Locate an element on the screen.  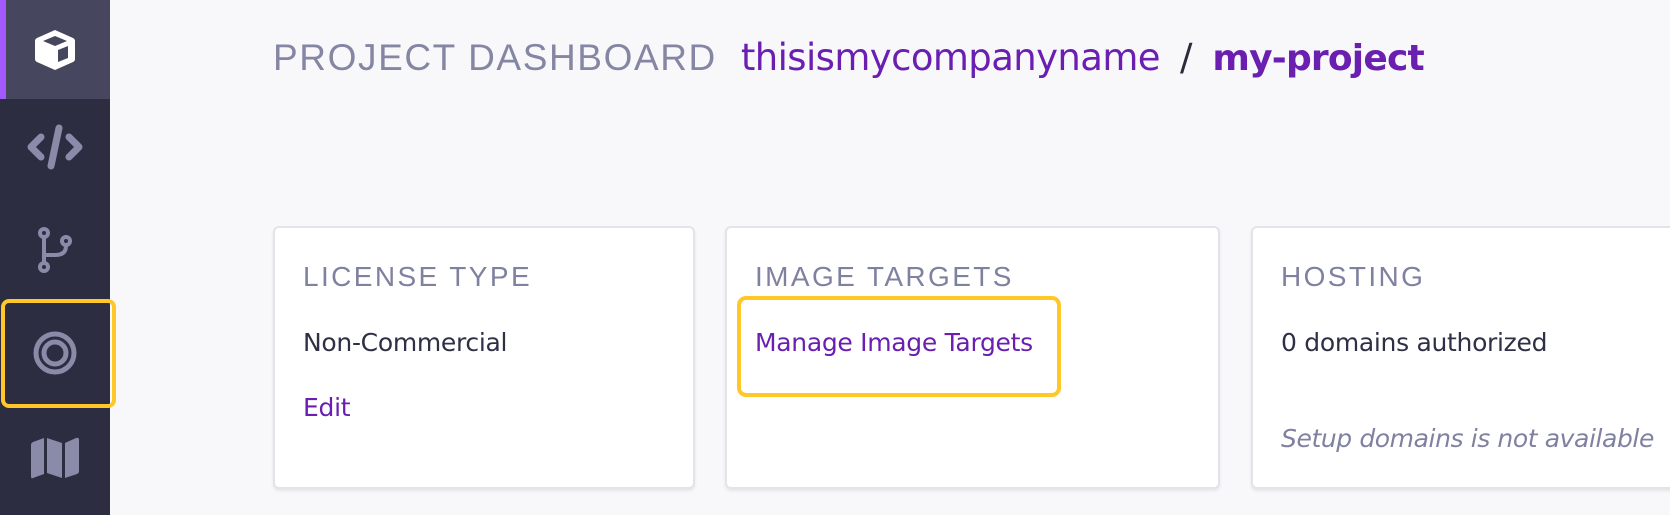
sidebar-item-project is located at coordinates (55, 49).